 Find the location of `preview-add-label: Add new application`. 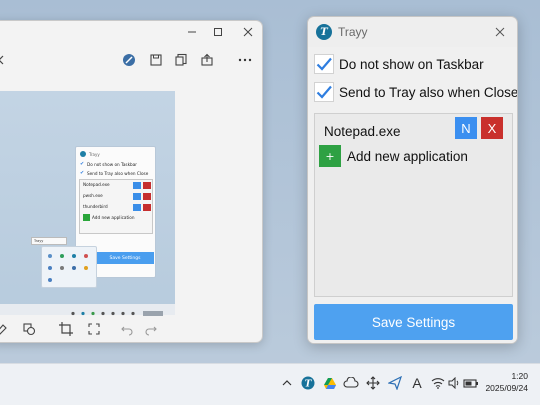

preview-add-label: Add new application is located at coordinates (113, 217).